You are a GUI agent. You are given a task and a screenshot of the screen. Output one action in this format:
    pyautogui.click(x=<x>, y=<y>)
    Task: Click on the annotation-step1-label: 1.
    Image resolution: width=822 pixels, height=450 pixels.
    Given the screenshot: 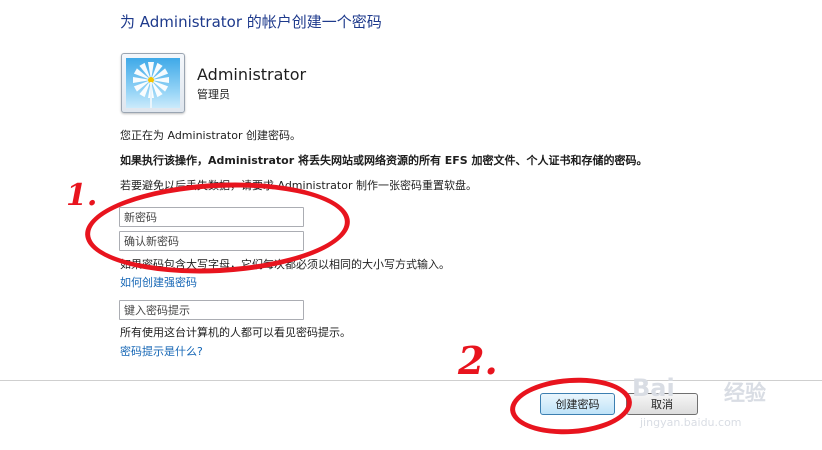 What is the action you would take?
    pyautogui.click(x=82, y=195)
    